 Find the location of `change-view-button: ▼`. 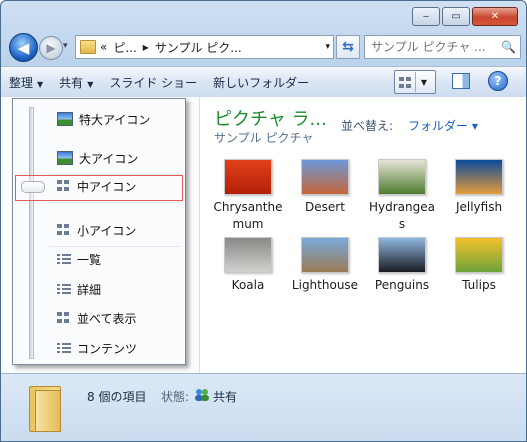

change-view-button: ▼ is located at coordinates (415, 82).